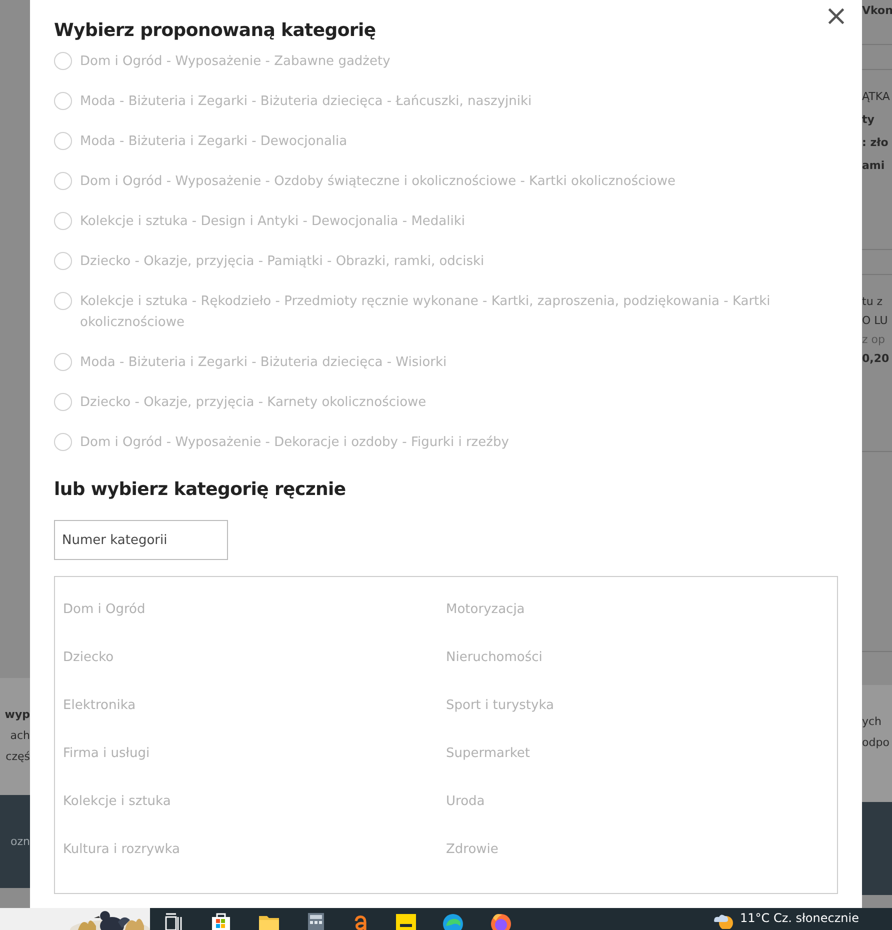  What do you see at coordinates (877, 10) in the screenshot?
I see `background-text: Vkon` at bounding box center [877, 10].